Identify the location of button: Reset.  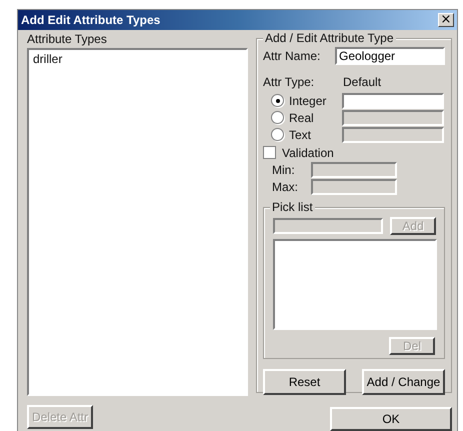
(304, 382).